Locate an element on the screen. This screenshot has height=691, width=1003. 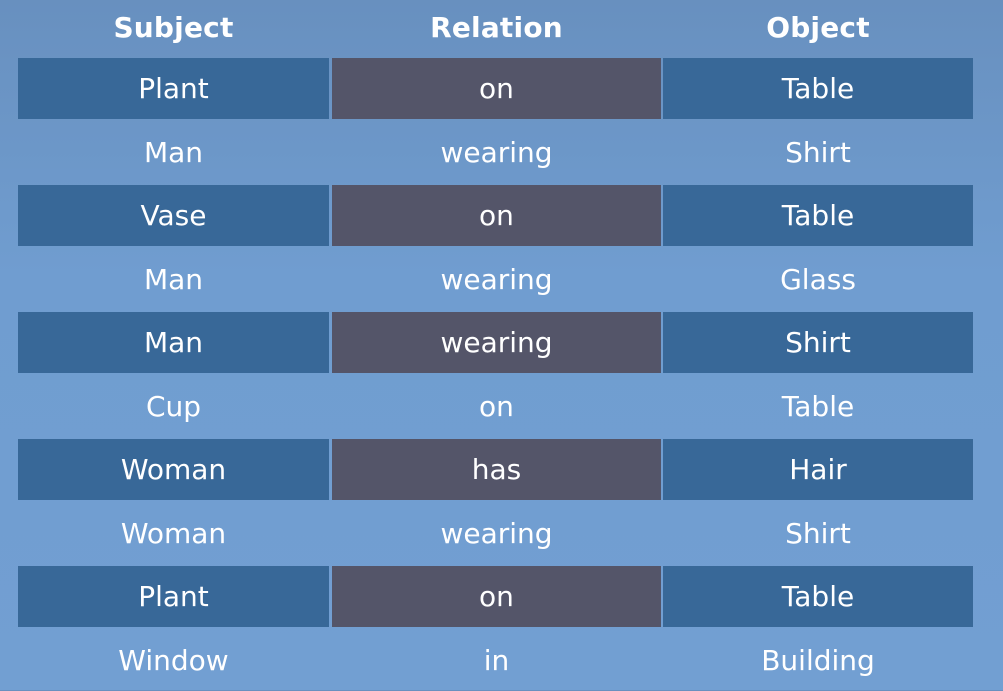
table-row: Woman has Hair is located at coordinates (501, 469).